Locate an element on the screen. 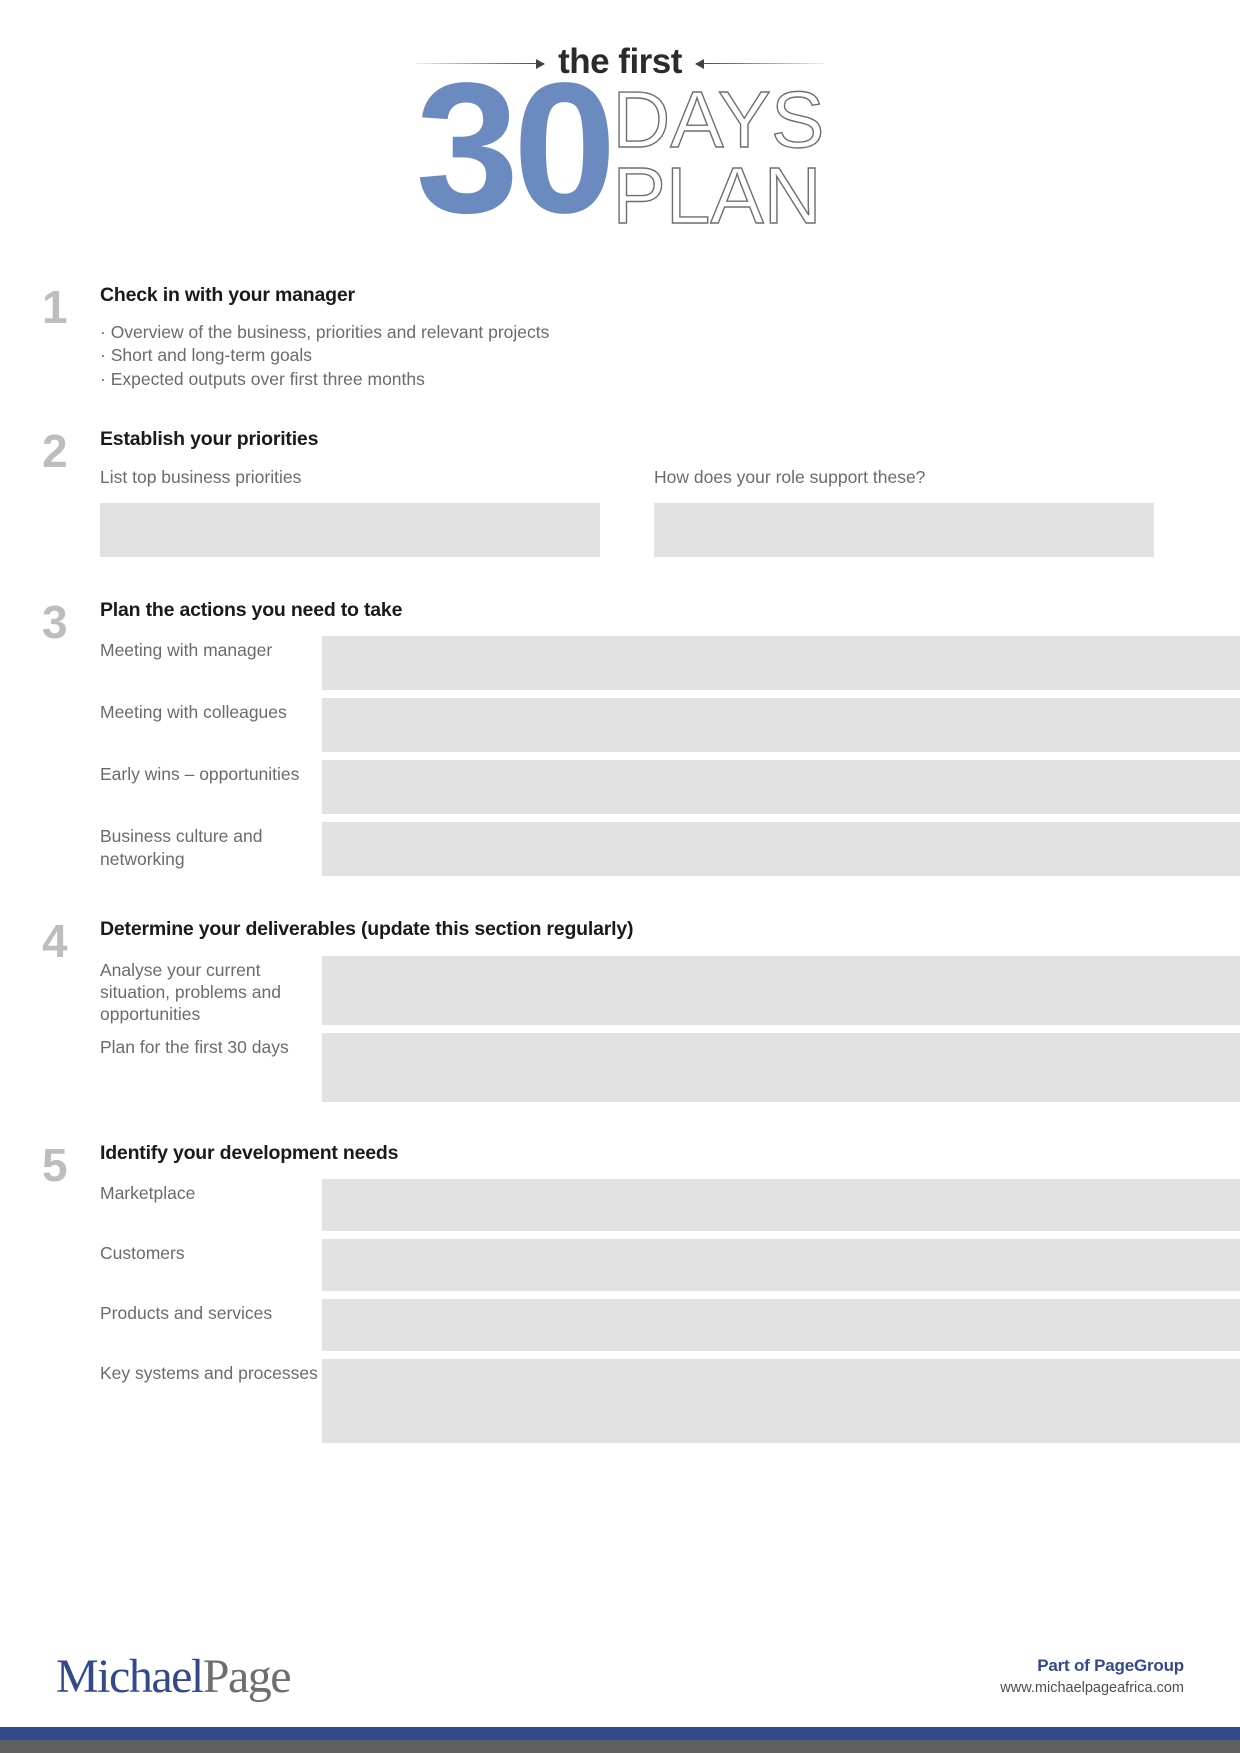  form-row: Products and services is located at coordinates (670, 1325).